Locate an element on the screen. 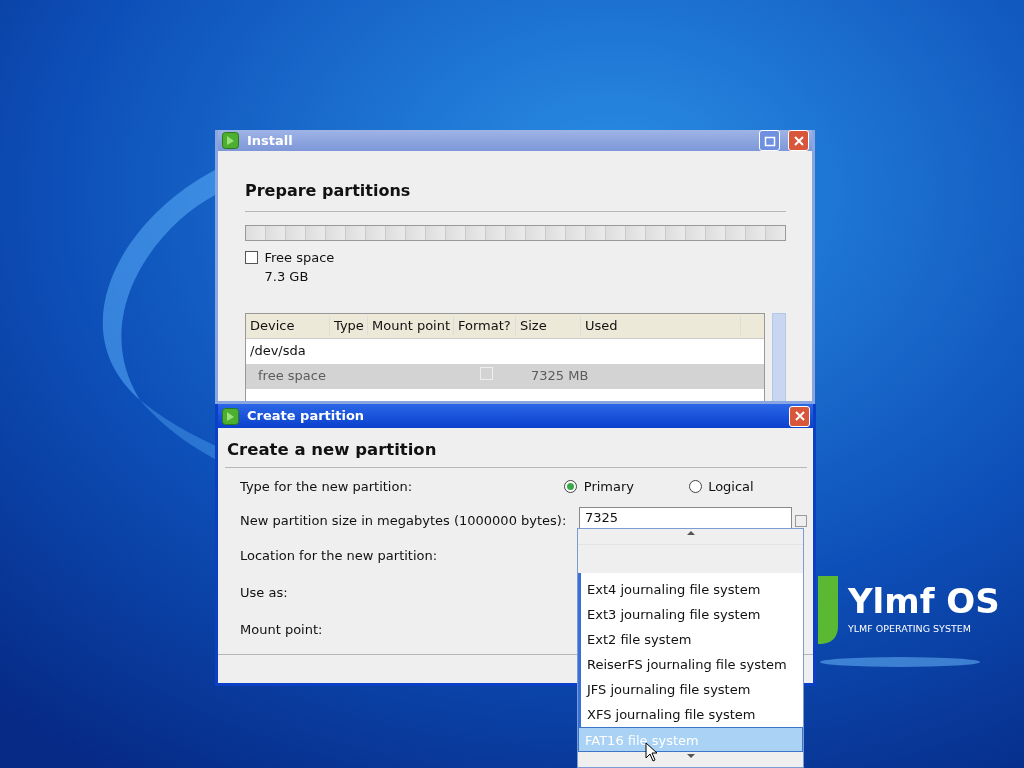 The height and width of the screenshot is (768, 1024). maximize-icon is located at coordinates (769, 140).